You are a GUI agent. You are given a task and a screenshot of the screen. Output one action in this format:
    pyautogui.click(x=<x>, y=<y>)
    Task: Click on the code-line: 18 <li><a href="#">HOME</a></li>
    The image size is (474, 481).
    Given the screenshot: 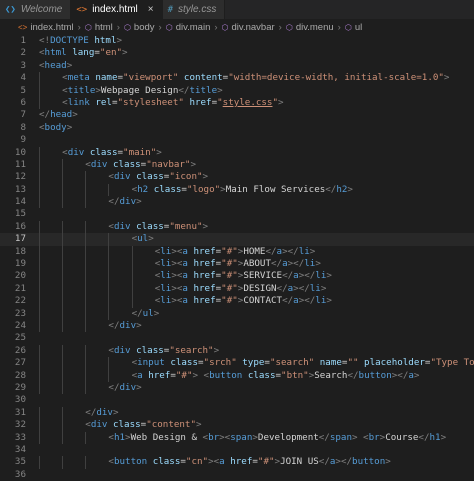 What is the action you would take?
    pyautogui.click(x=237, y=252)
    